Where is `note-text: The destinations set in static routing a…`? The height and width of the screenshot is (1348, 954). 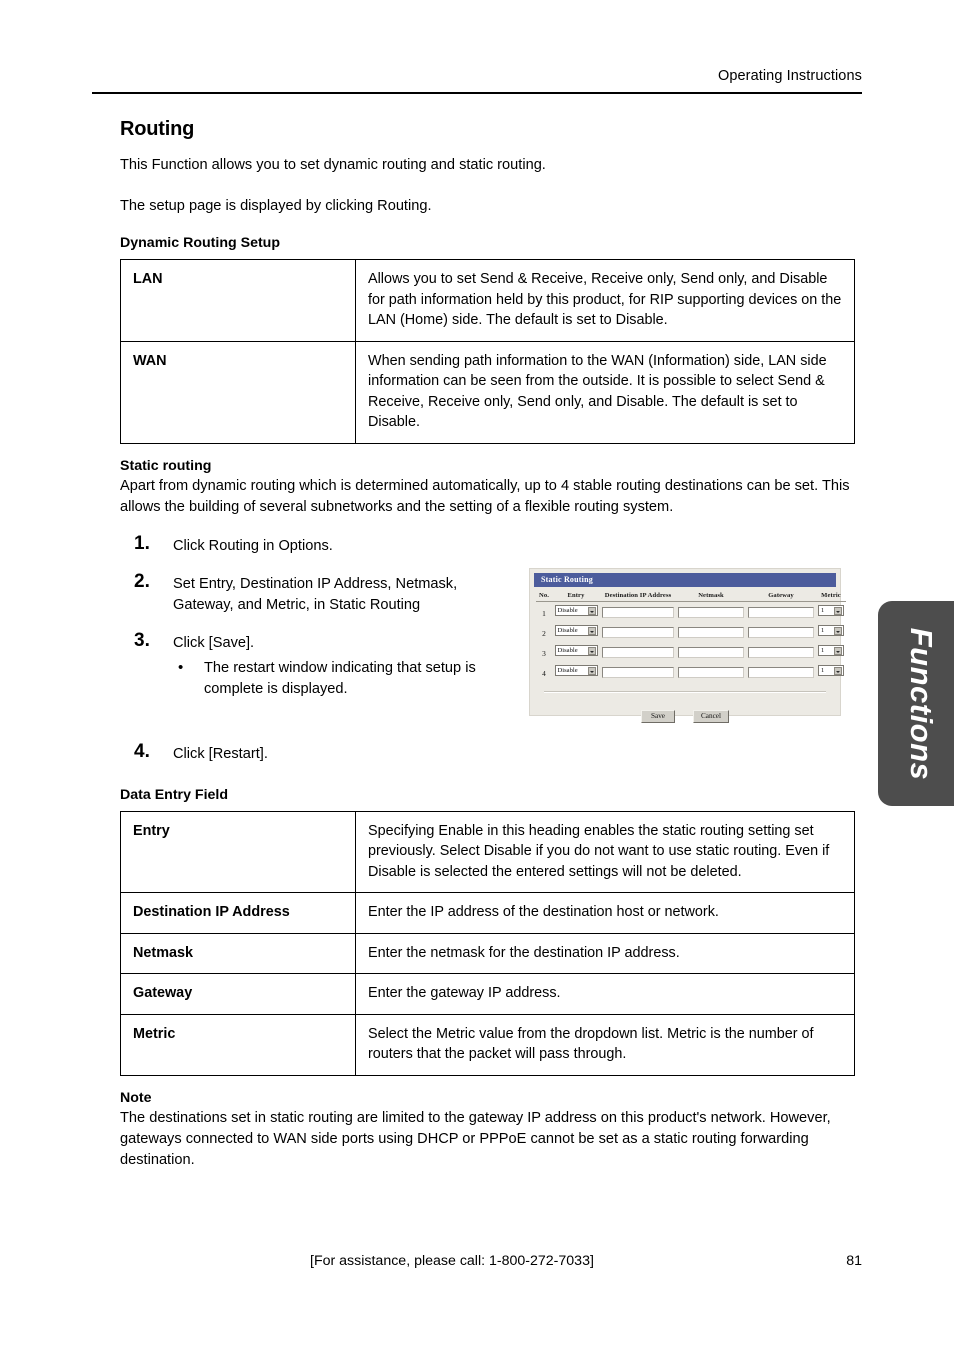
note-text: The destinations set in static routing a… is located at coordinates (475, 1138).